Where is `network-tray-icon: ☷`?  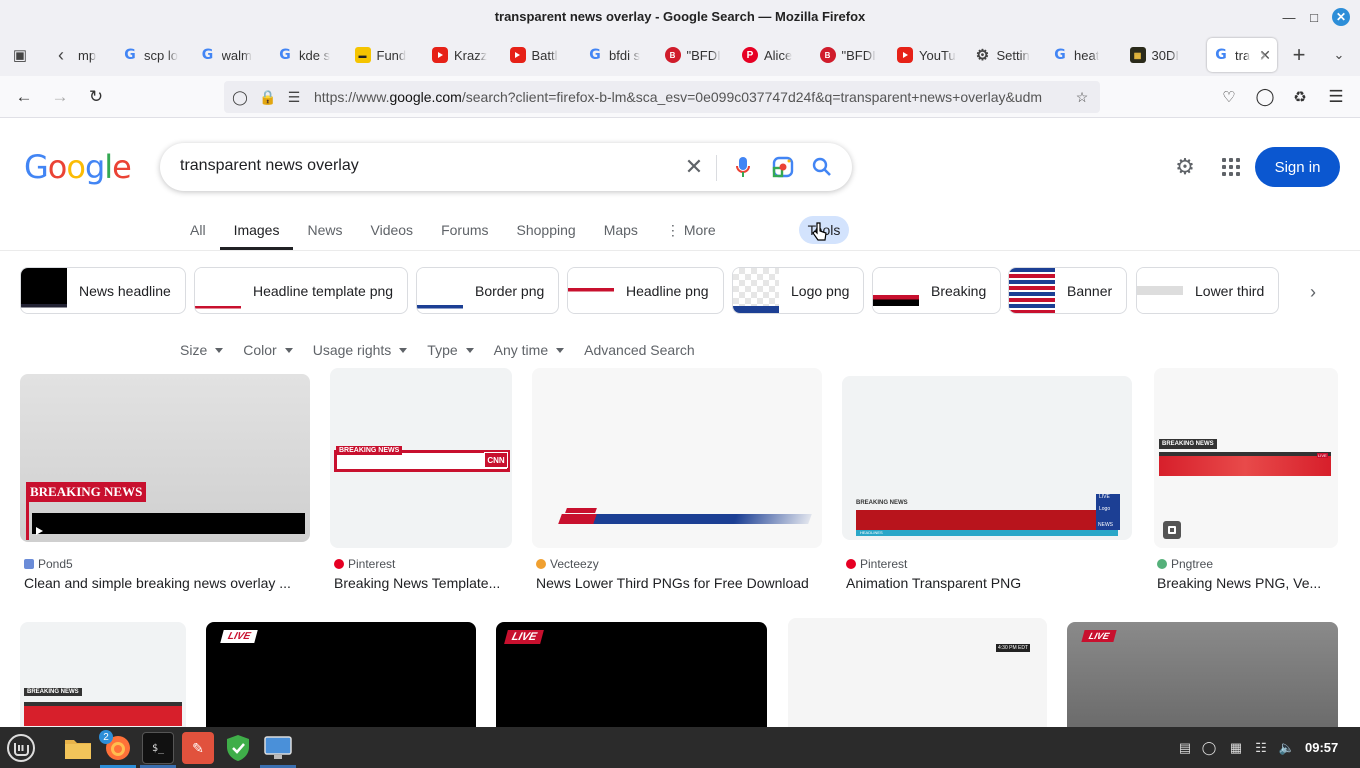 network-tray-icon: ☷ is located at coordinates (1261, 748).